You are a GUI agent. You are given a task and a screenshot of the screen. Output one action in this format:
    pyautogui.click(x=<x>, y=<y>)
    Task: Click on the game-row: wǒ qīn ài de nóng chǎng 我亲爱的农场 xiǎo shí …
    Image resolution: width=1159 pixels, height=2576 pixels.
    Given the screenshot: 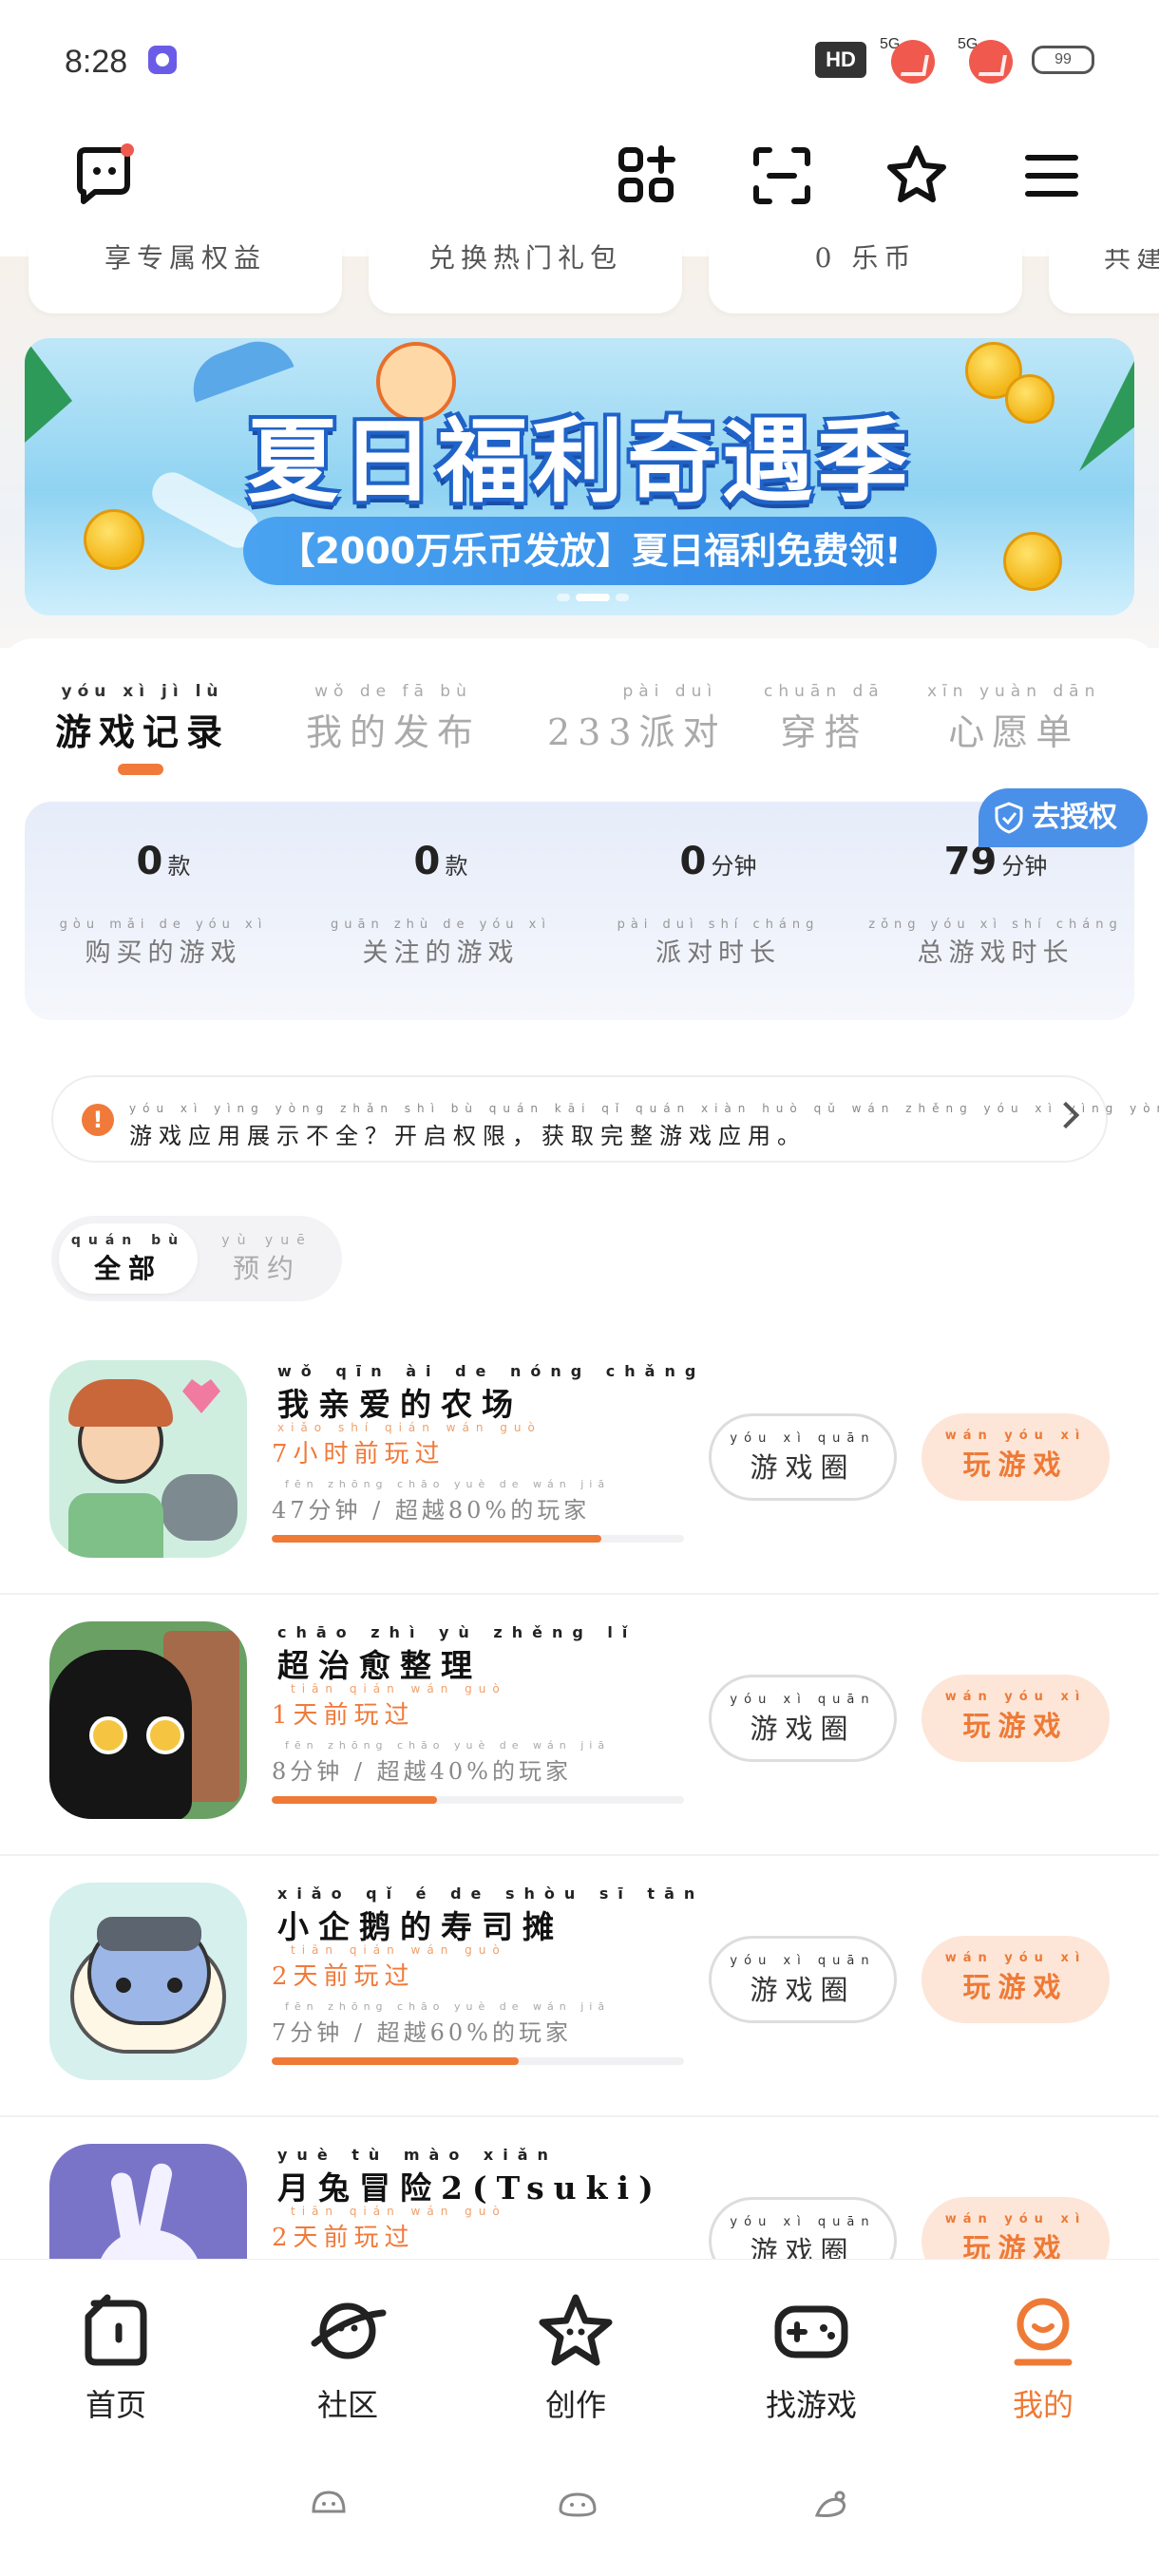 What is the action you would take?
    pyautogui.click(x=579, y=1464)
    